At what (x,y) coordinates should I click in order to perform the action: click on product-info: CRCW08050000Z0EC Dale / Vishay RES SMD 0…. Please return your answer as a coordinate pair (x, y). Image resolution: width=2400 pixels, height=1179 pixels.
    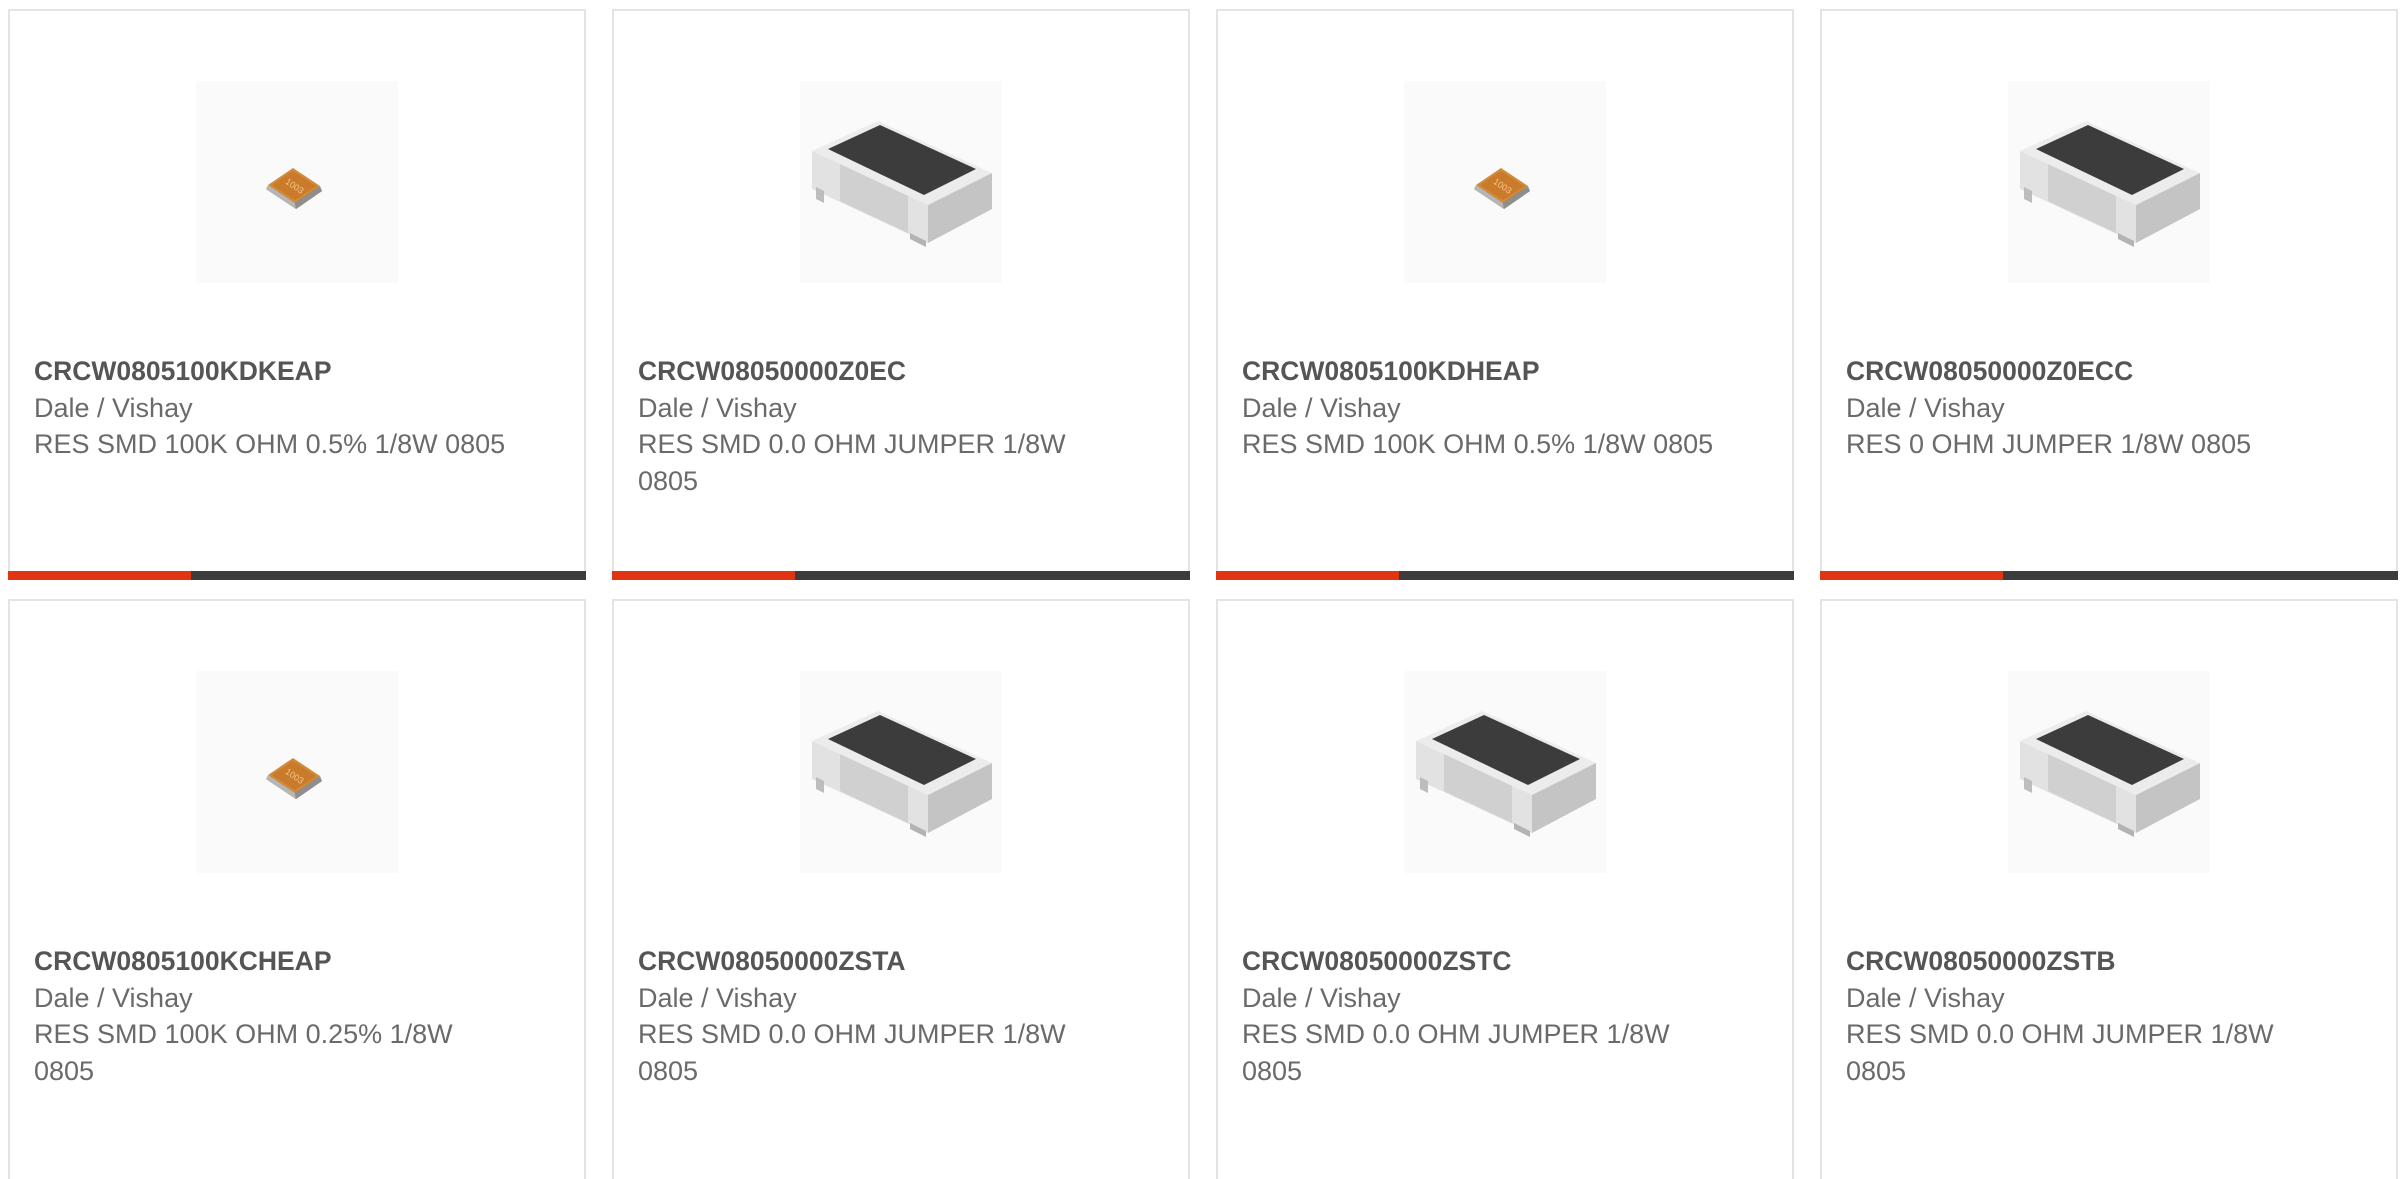
    Looking at the image, I should click on (878, 426).